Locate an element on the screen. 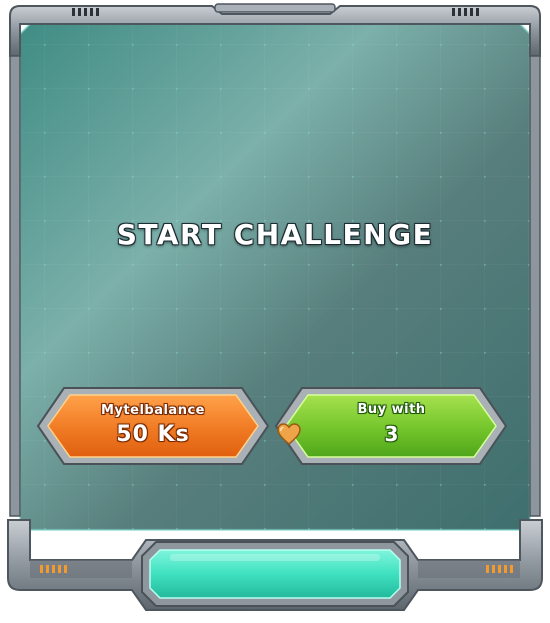 The image size is (550, 623). buy-with-hearts-button: Buy with 3 is located at coordinates (391, 426).